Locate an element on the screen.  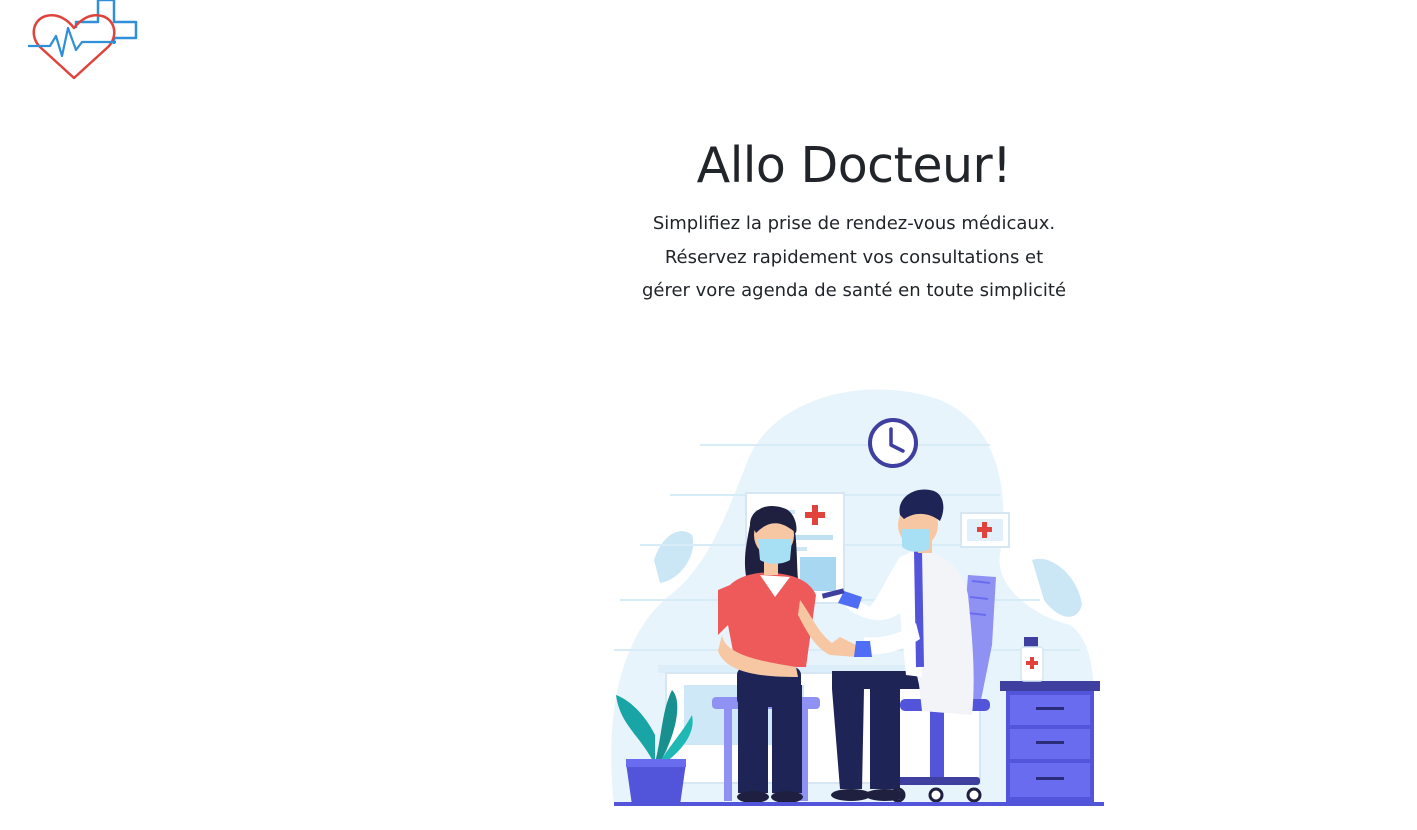
blob-accent-right is located at coordinates (1057, 587).